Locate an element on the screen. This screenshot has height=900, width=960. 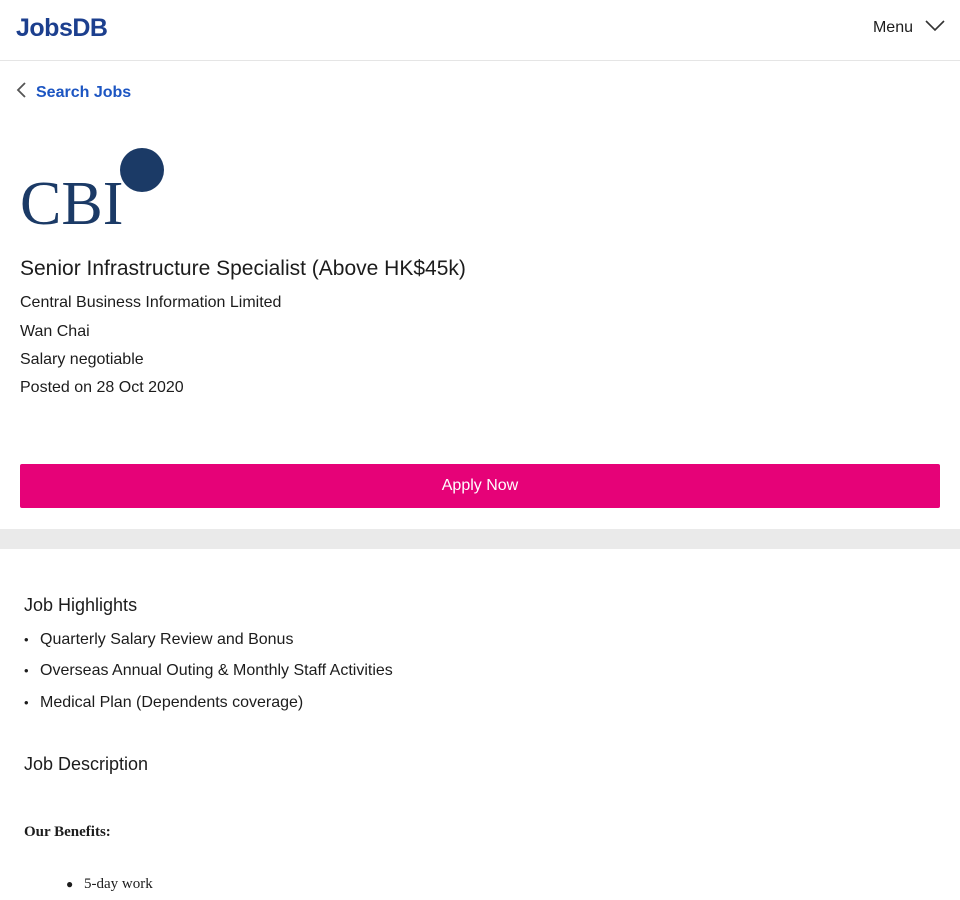
svg-text: CBI is located at coordinates (71, 199).